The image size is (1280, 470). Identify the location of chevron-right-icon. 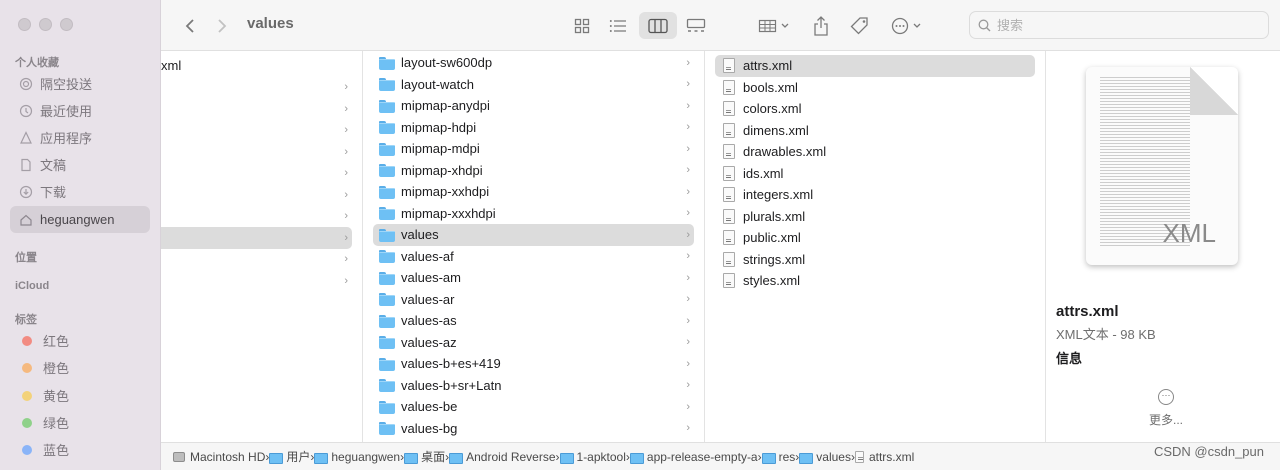
(222, 25).